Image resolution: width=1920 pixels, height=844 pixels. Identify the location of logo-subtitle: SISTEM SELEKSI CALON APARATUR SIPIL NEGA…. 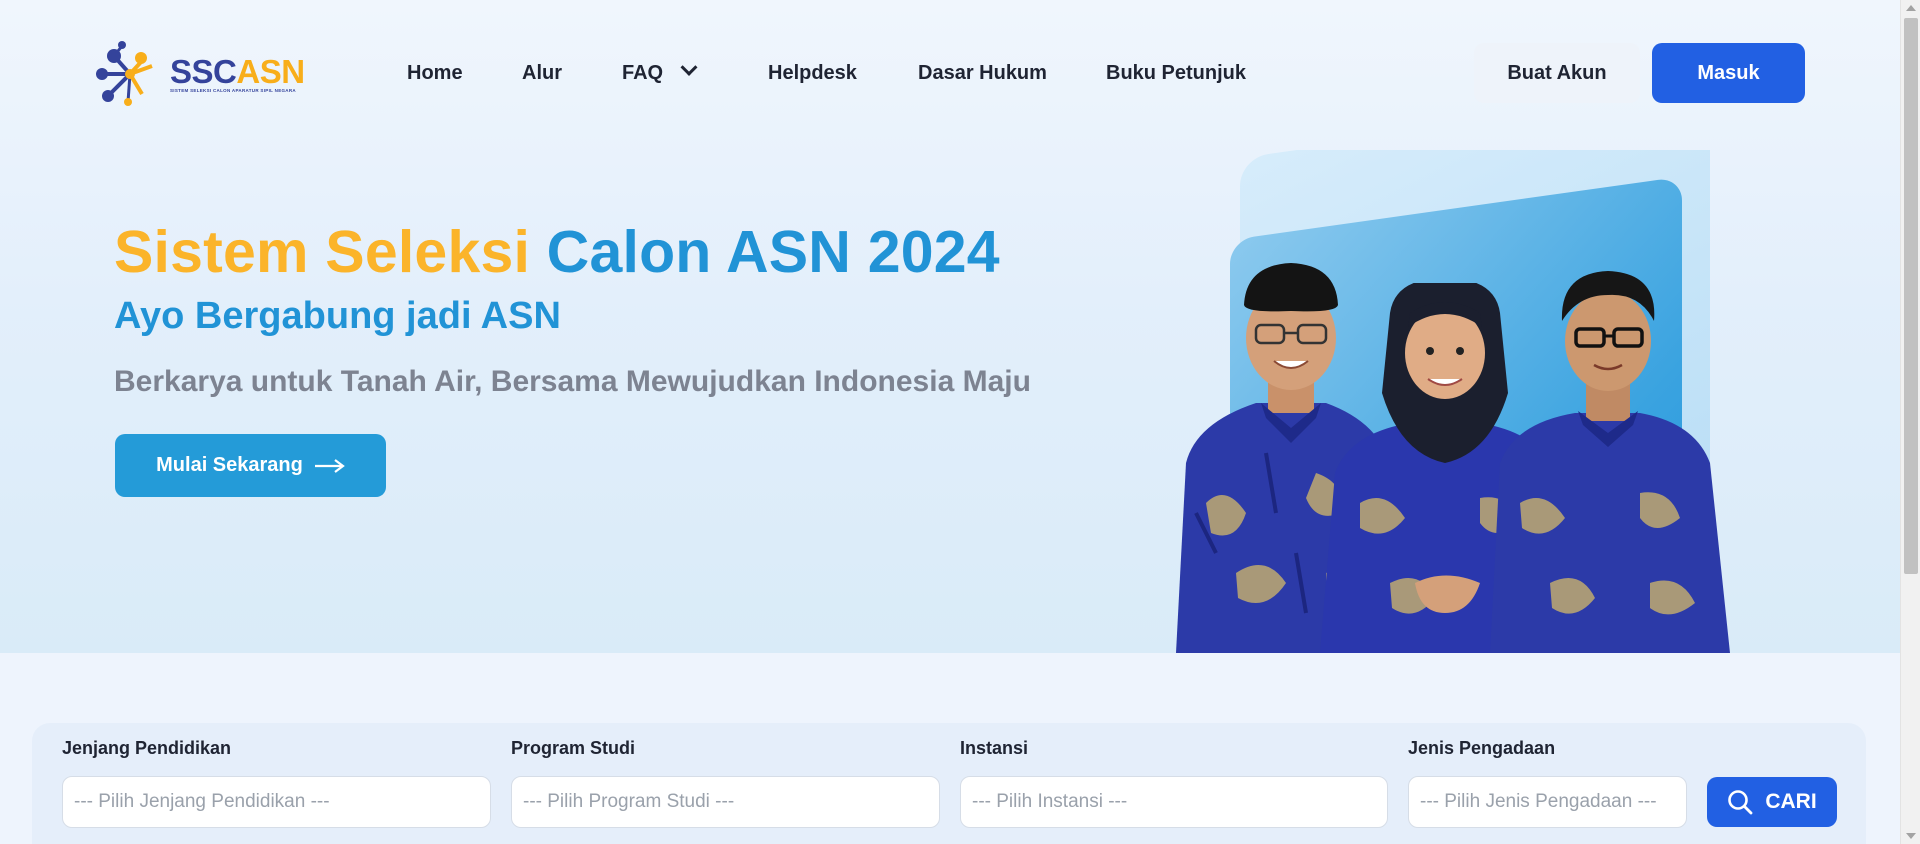
(233, 90).